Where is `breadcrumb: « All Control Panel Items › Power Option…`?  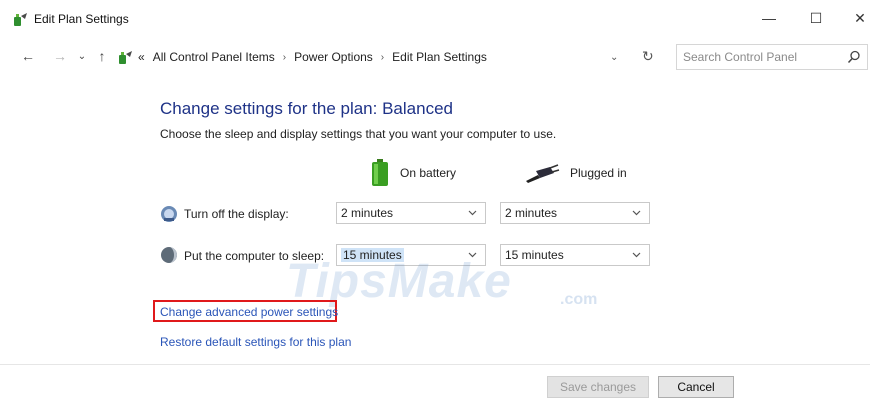 breadcrumb: « All Control Panel Items › Power Option… is located at coordinates (312, 57).